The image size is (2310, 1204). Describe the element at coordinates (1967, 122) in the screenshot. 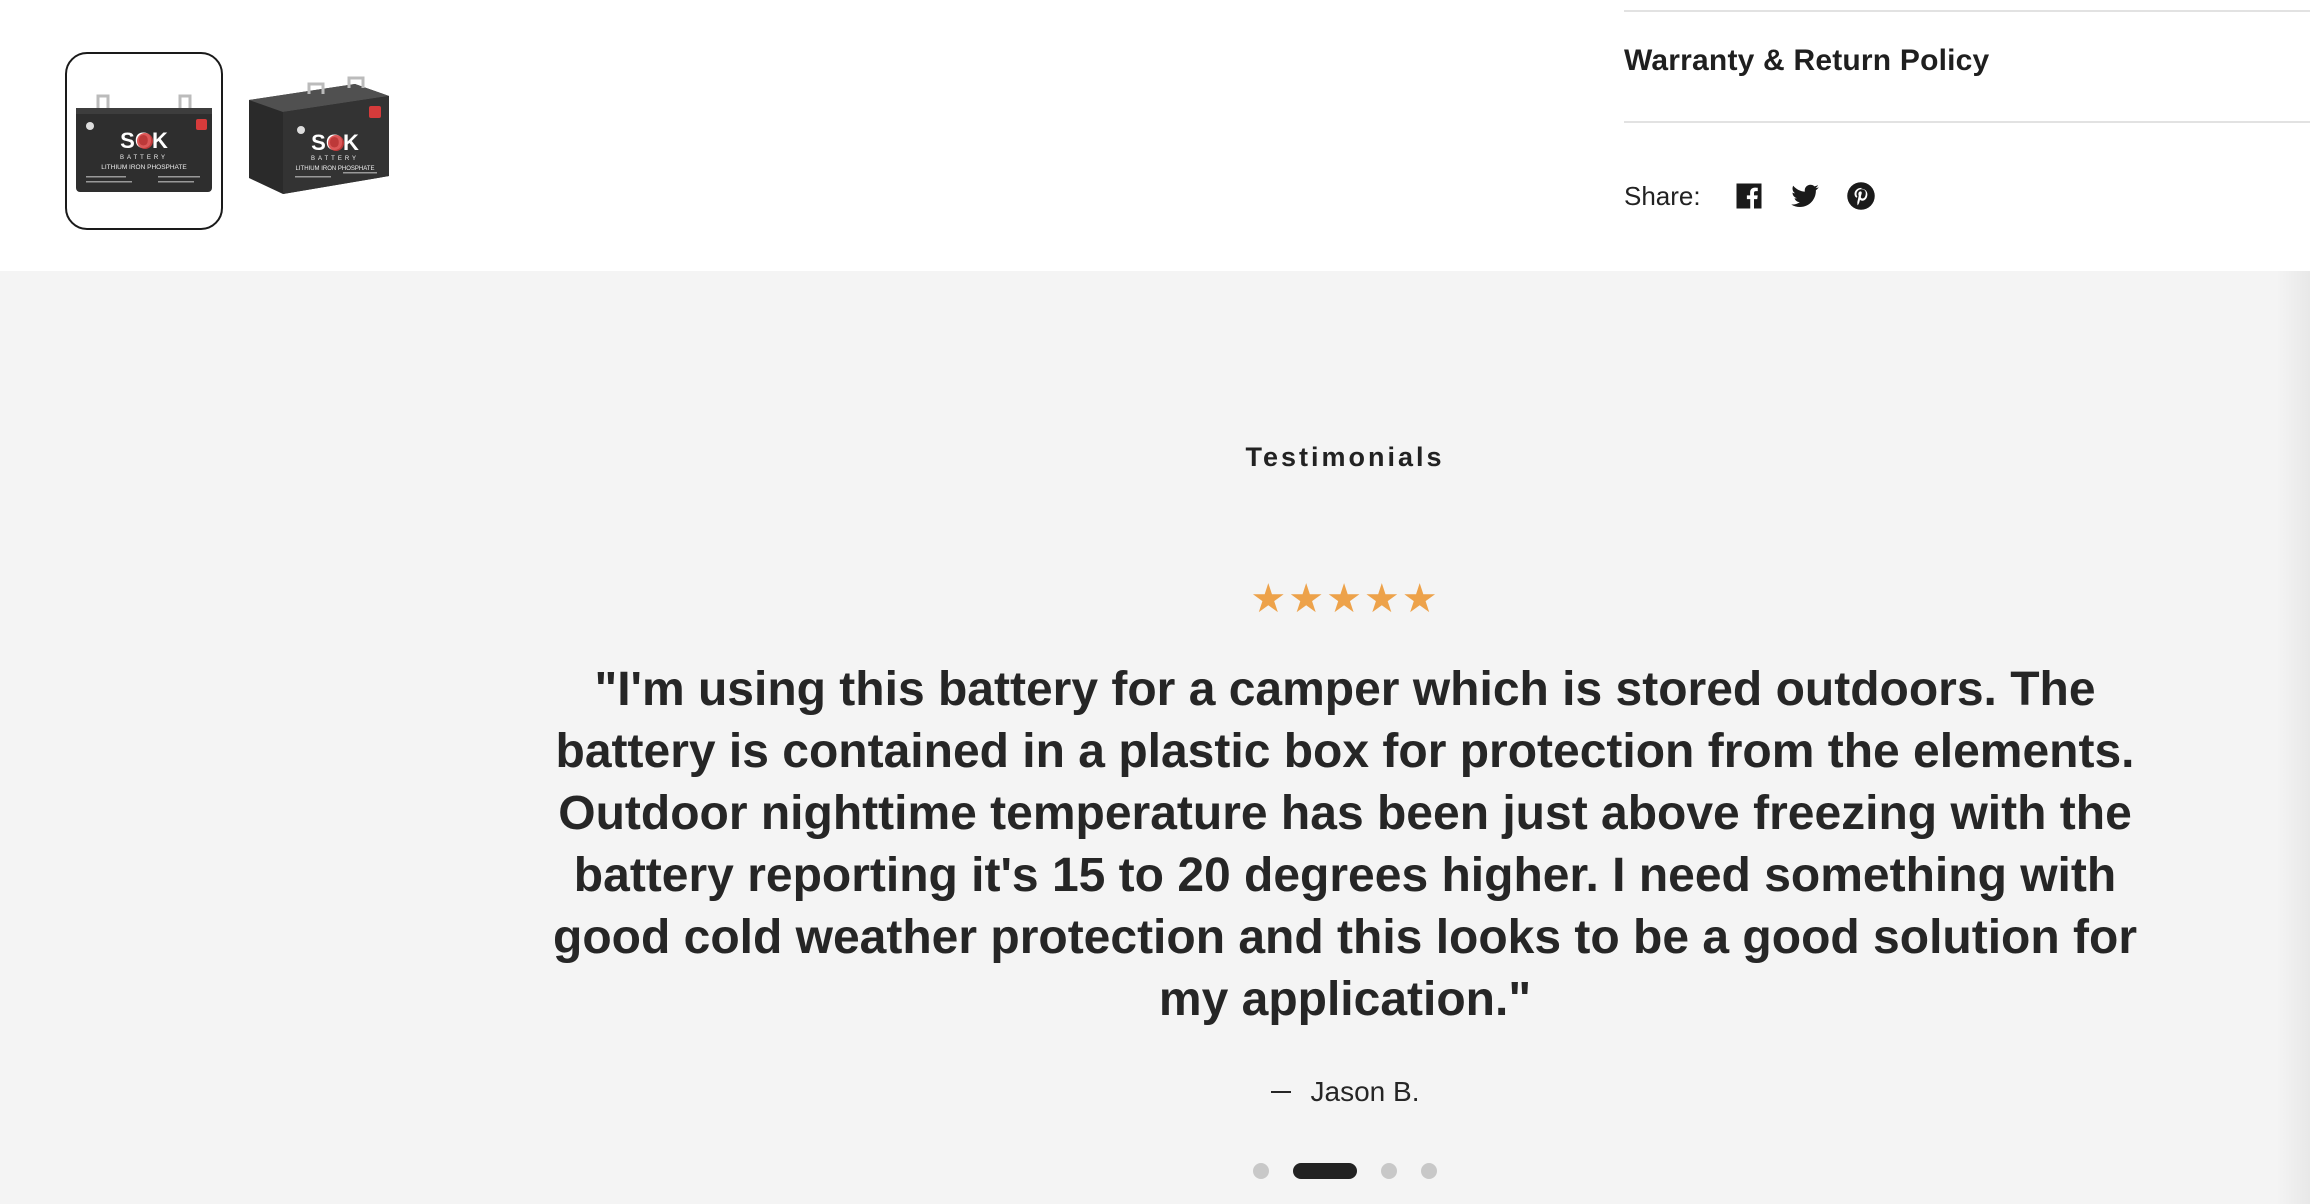

I see `info-divider-bottom` at that location.